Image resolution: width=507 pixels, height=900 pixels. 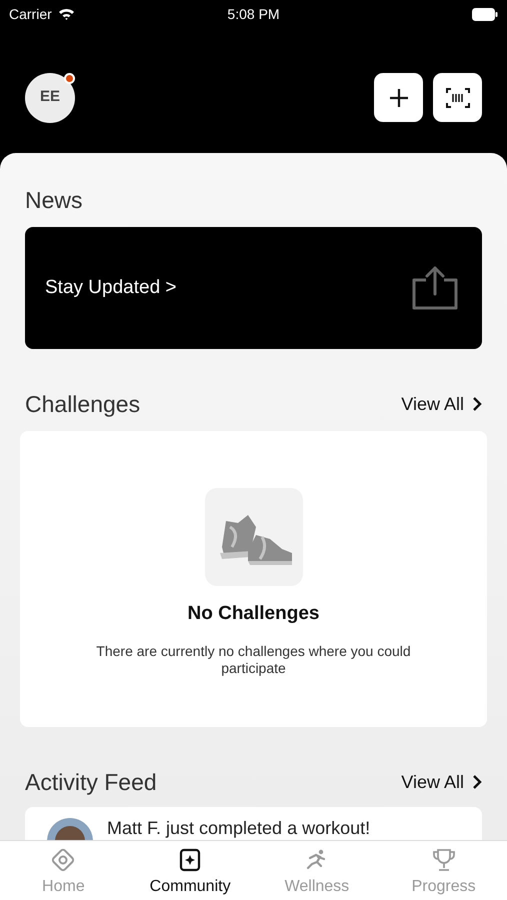 What do you see at coordinates (485, 14) in the screenshot?
I see `battery-icon` at bounding box center [485, 14].